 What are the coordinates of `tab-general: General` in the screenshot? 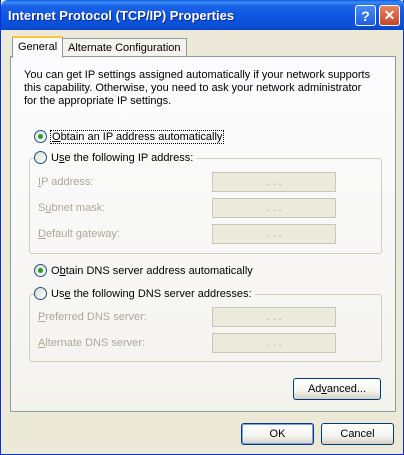 It's located at (38, 47).